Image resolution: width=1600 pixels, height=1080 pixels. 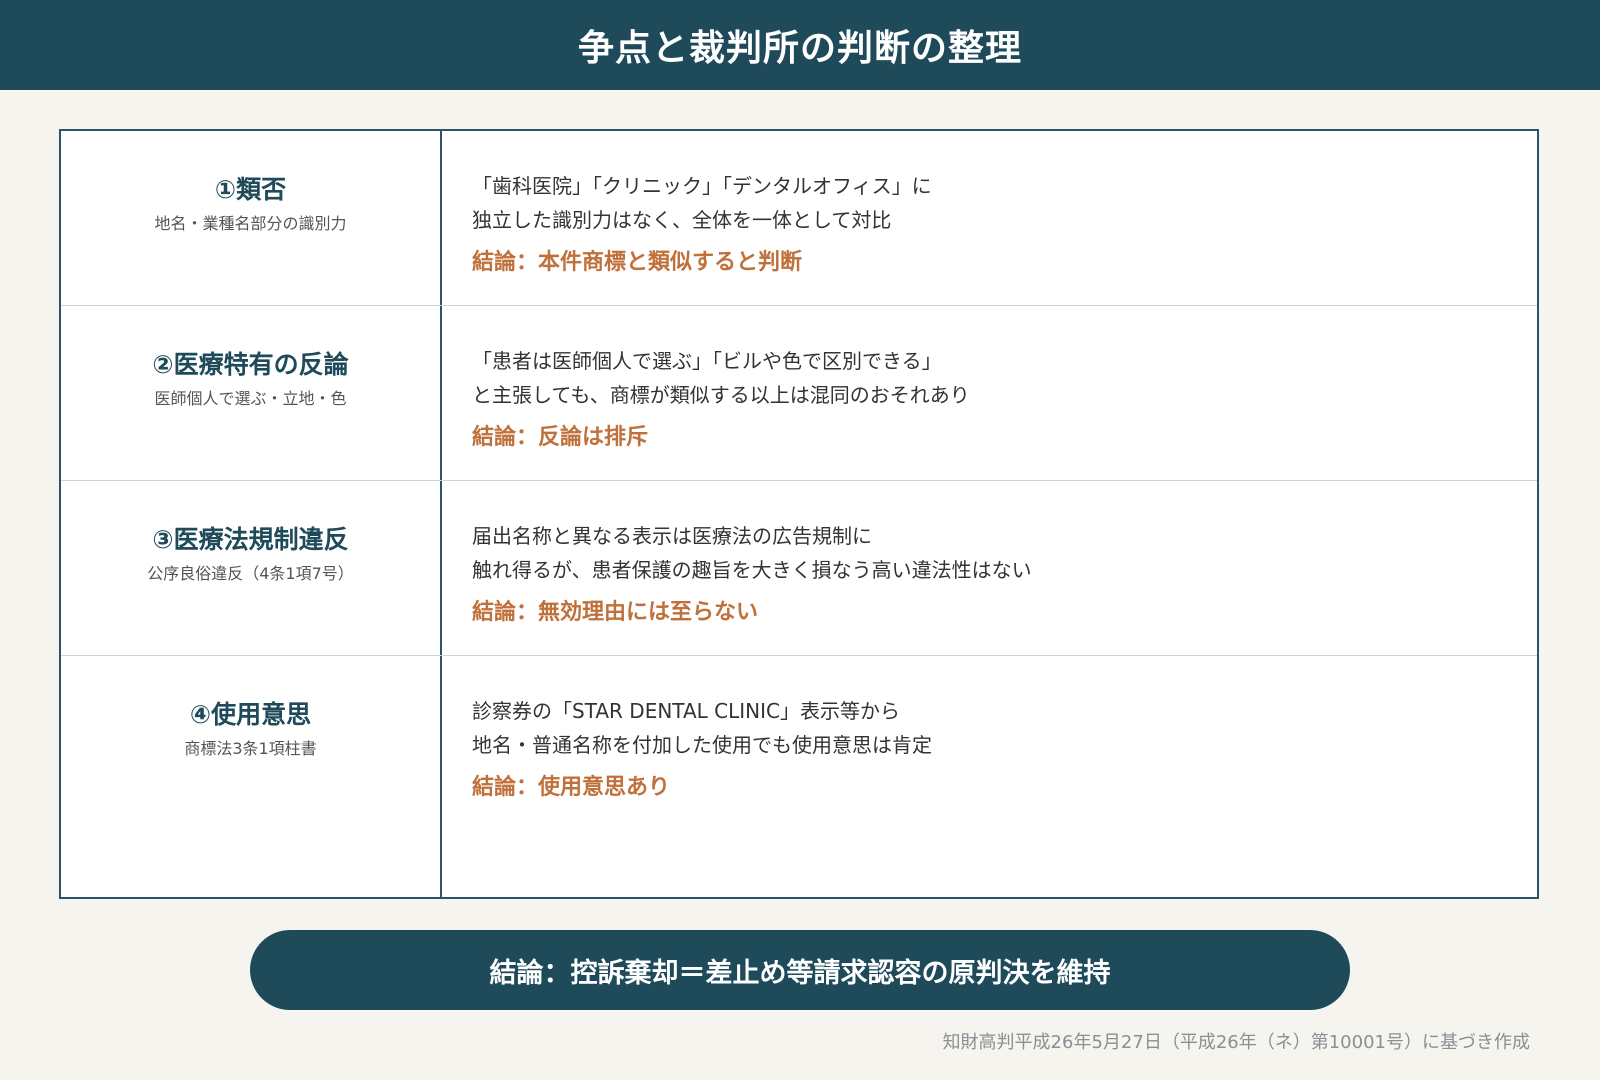 I want to click on issue-subtitle: 地名・業種名部分の識別力, so click(x=250, y=223).